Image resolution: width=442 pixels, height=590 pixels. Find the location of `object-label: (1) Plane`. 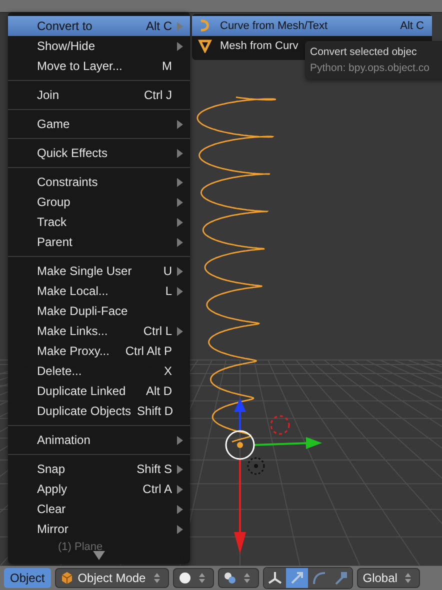

object-label: (1) Plane is located at coordinates (80, 547).